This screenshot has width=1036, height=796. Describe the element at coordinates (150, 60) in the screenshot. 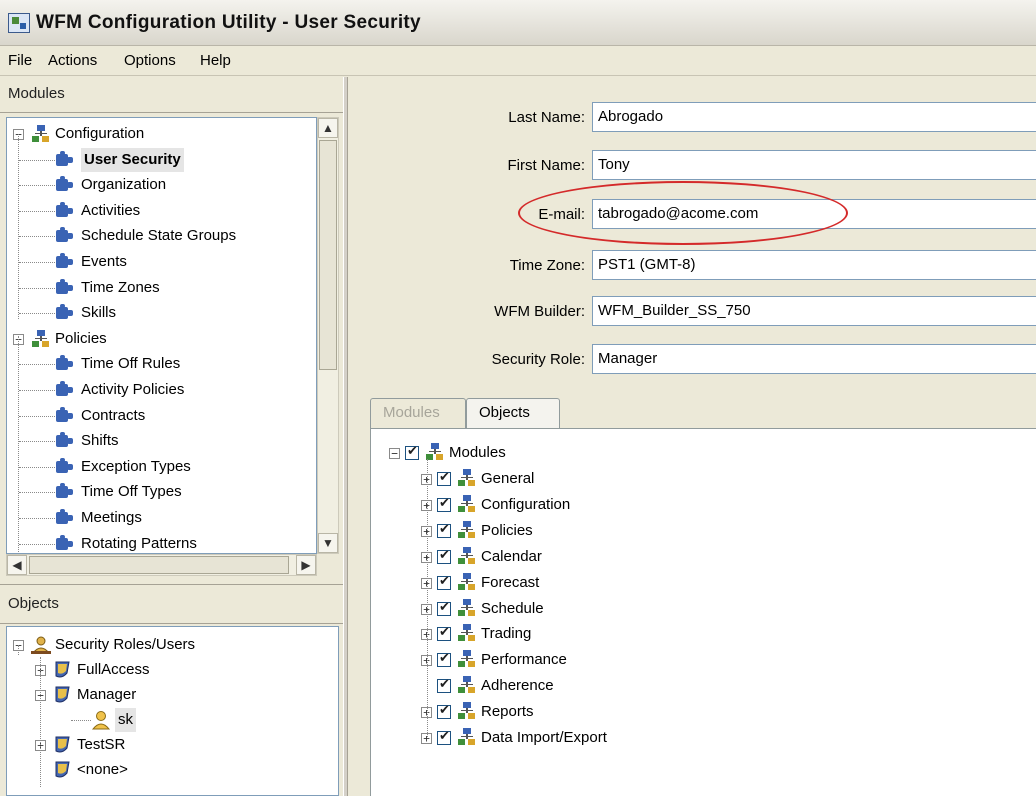

I see `menu-options: Options` at that location.